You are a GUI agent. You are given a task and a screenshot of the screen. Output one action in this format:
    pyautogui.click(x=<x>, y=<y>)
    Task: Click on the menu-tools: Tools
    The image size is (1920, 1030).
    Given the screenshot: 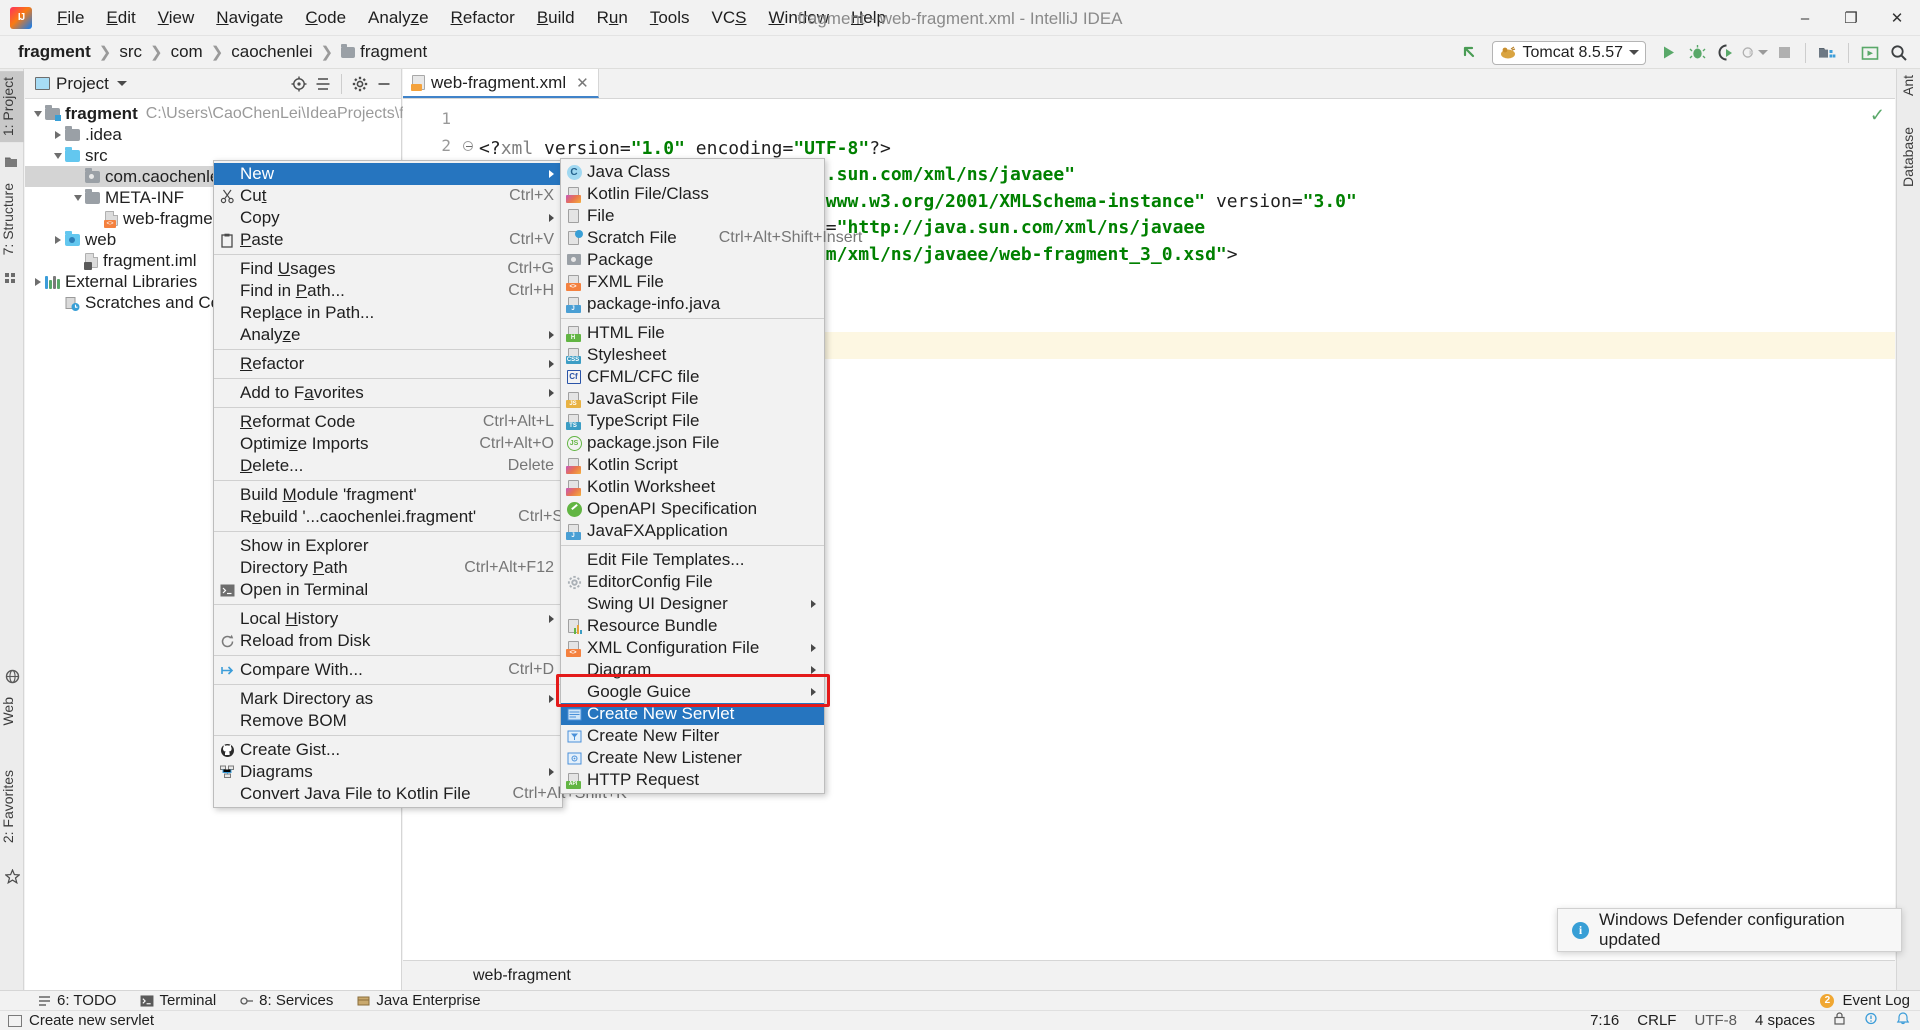 What is the action you would take?
    pyautogui.click(x=670, y=18)
    